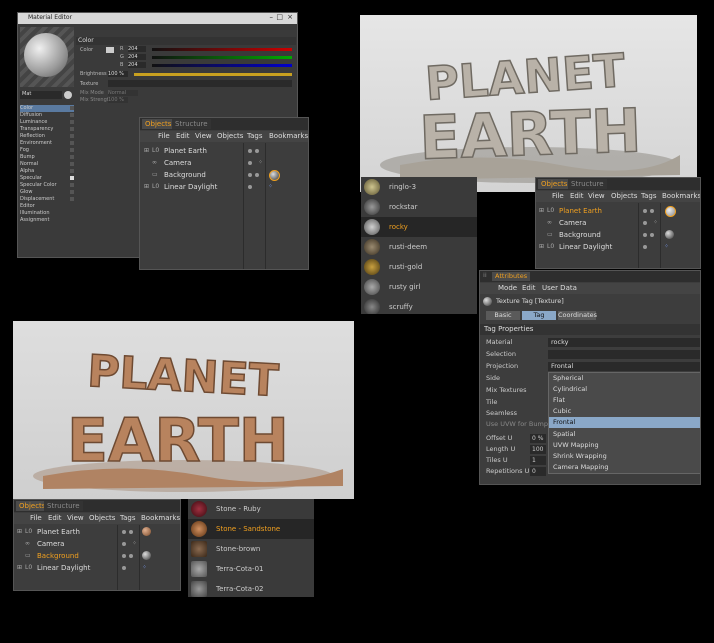  I want to click on material-name-field: Mat, so click(41, 95).